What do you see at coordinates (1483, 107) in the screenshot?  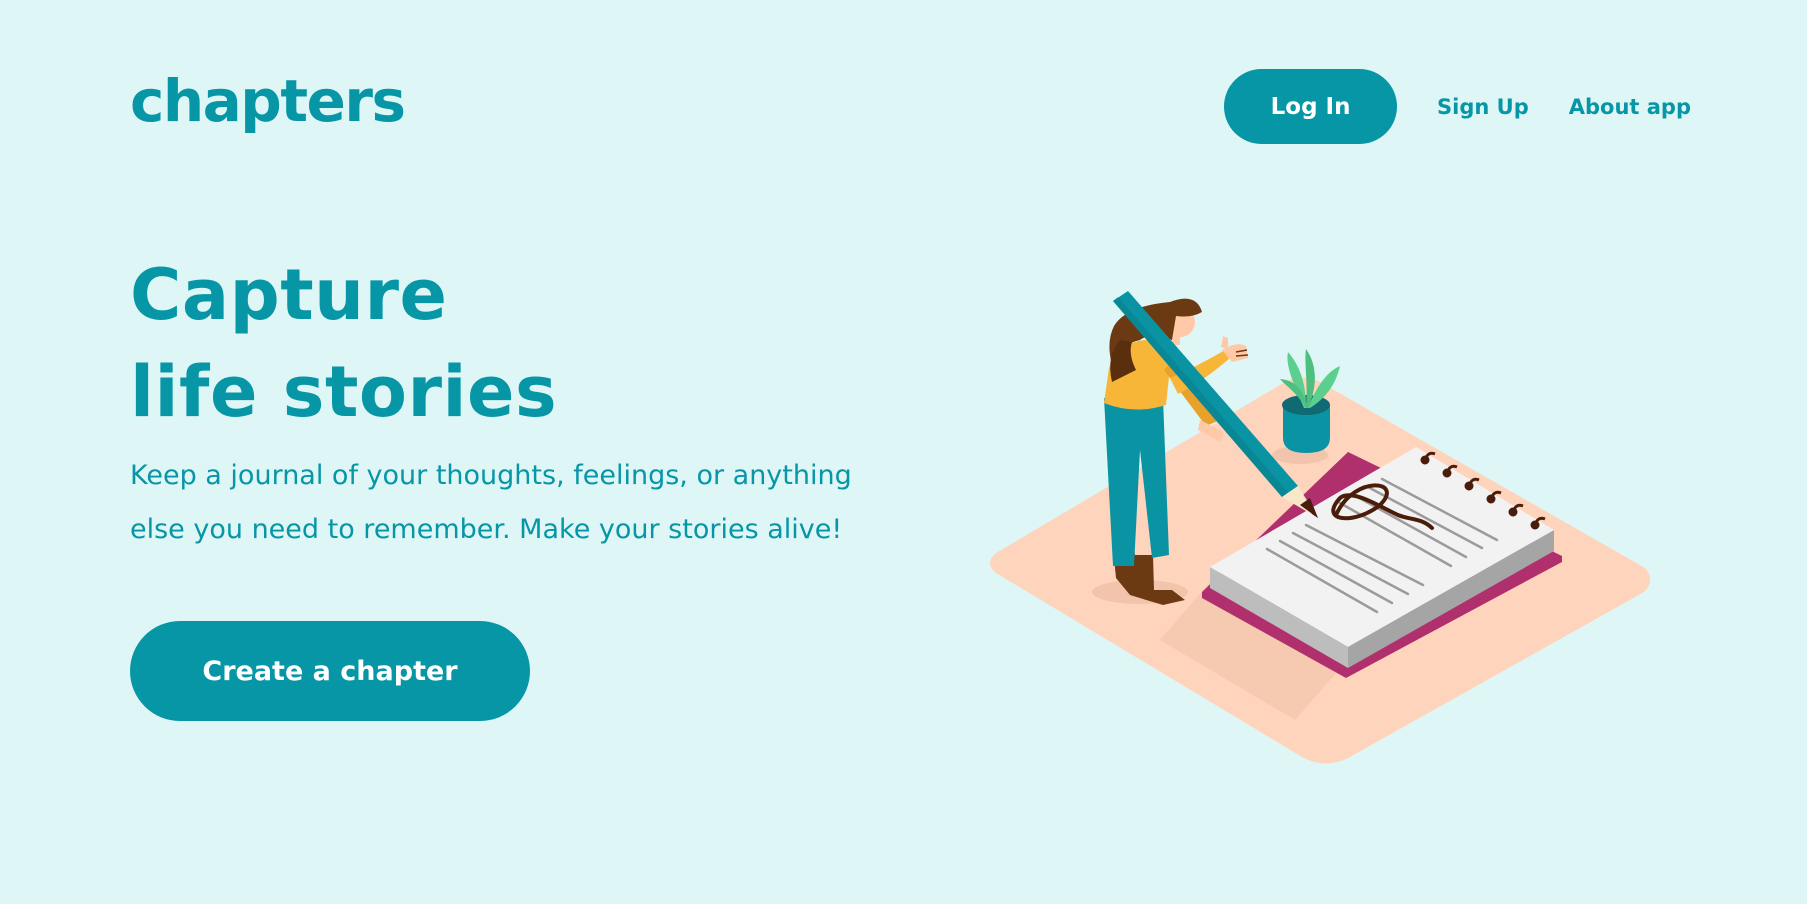 I see `signup-link: Sign Up` at bounding box center [1483, 107].